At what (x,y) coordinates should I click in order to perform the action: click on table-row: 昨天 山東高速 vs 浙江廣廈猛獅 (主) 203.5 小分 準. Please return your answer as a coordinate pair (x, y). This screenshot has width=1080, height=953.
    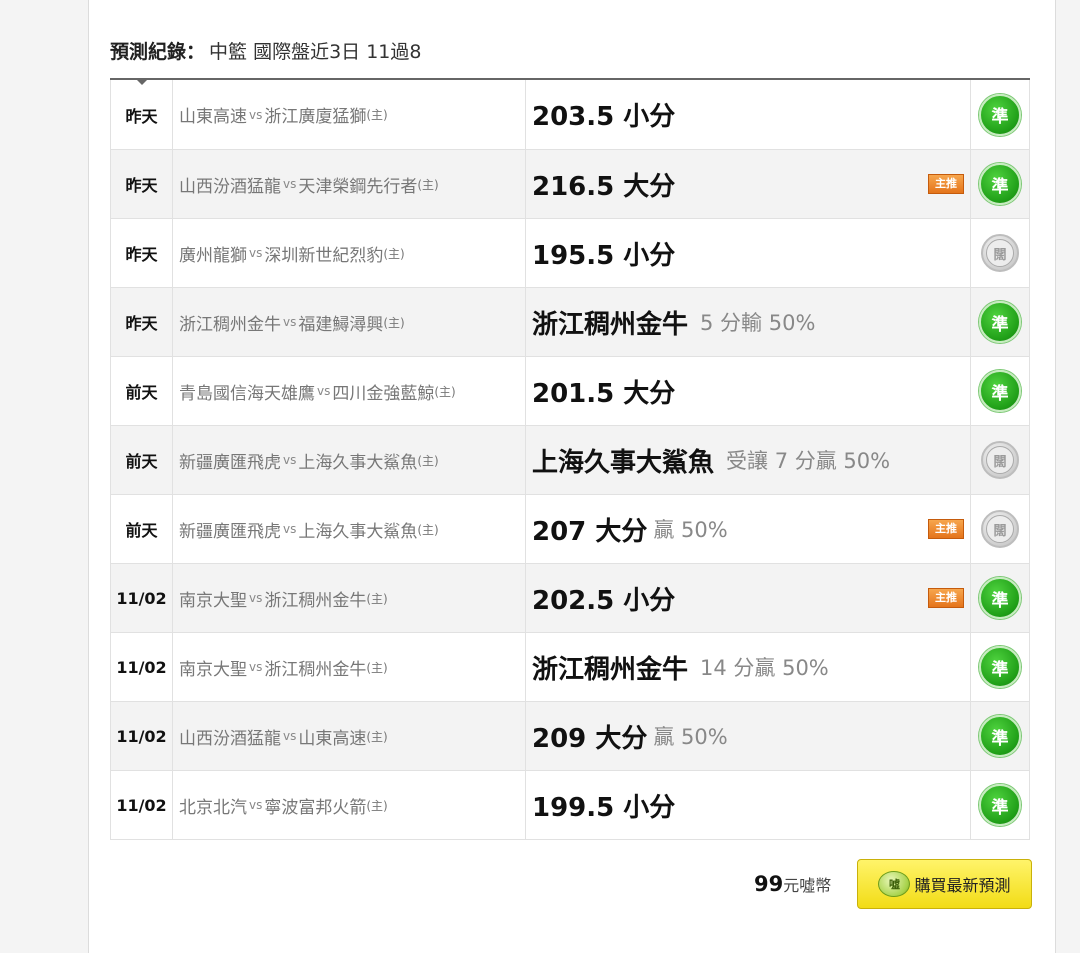
    Looking at the image, I should click on (570, 115).